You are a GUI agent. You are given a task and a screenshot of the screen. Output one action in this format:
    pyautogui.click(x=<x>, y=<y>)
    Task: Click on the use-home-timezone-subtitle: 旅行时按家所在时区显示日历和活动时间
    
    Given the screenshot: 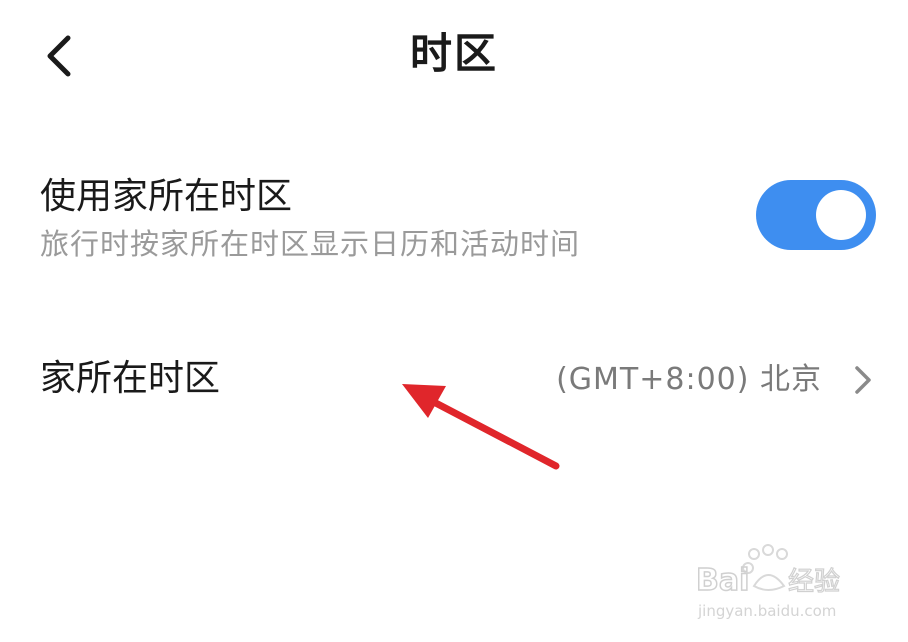 What is the action you would take?
    pyautogui.click(x=310, y=244)
    